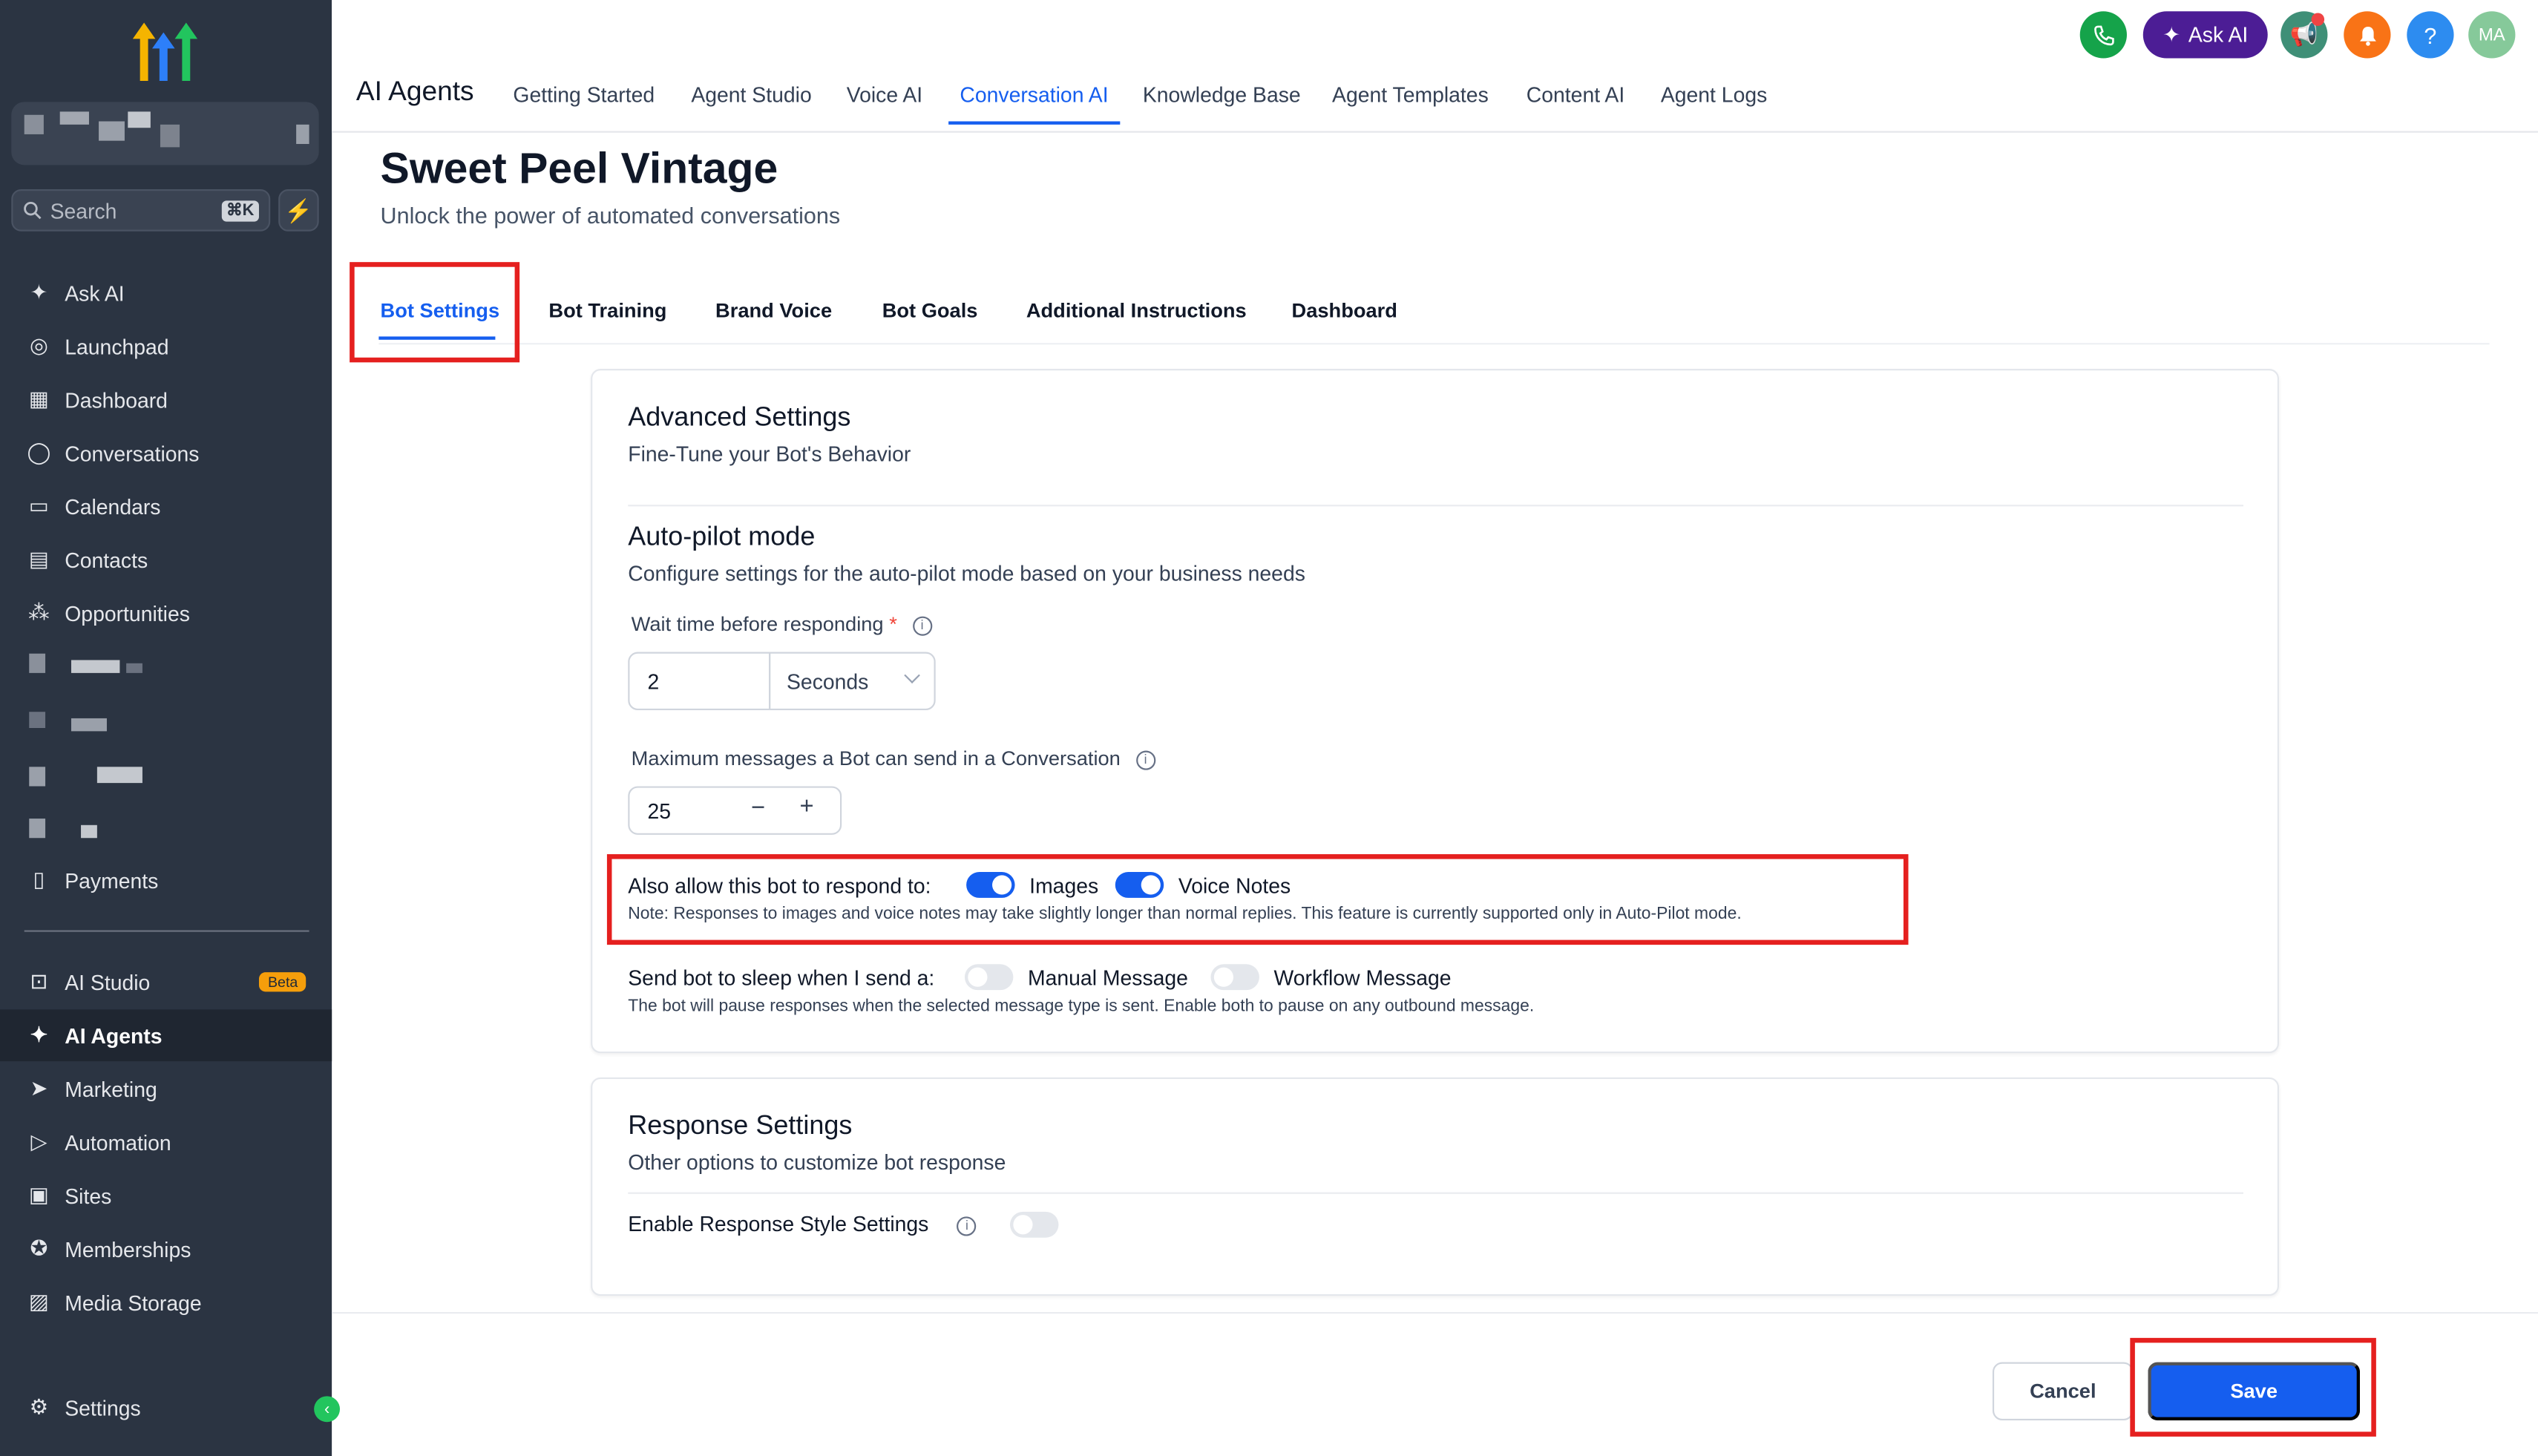 This screenshot has height=1456, width=2538. What do you see at coordinates (39, 1088) in the screenshot?
I see `send-icon: ➤` at bounding box center [39, 1088].